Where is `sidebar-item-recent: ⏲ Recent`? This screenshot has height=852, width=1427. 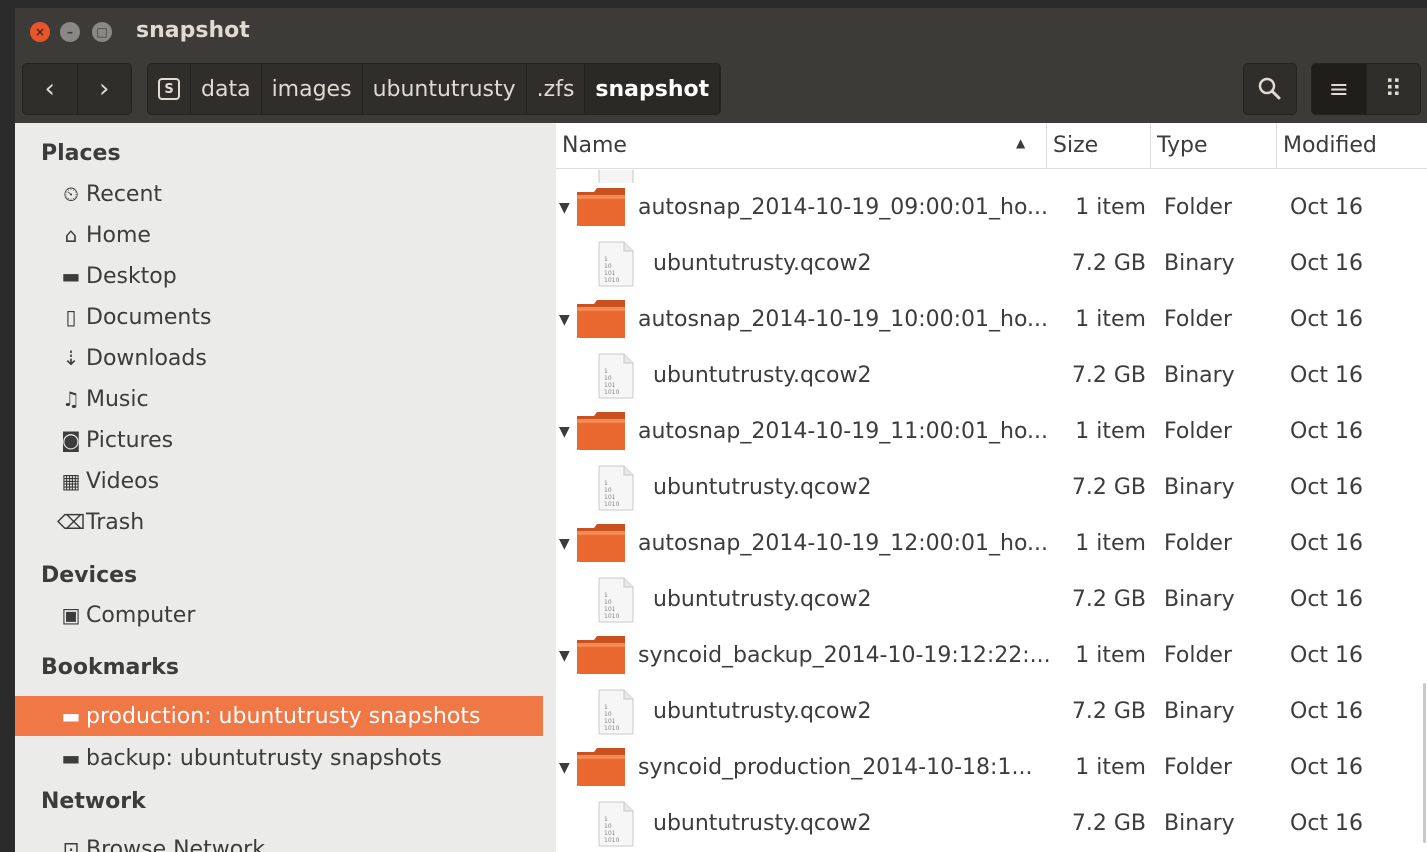 sidebar-item-recent: ⏲ Recent is located at coordinates (279, 194).